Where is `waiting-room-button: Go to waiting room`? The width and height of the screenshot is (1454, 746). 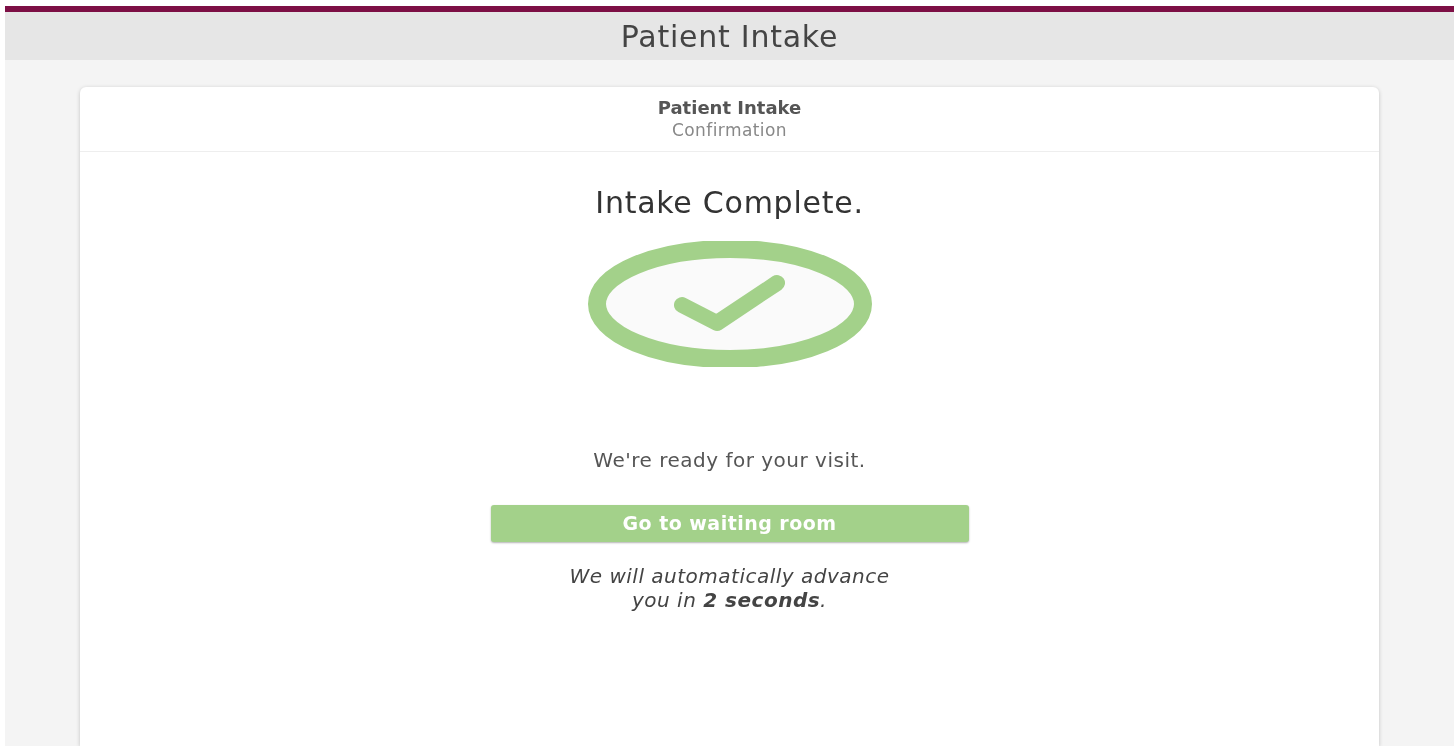
waiting-room-button: Go to waiting room is located at coordinates (729, 523).